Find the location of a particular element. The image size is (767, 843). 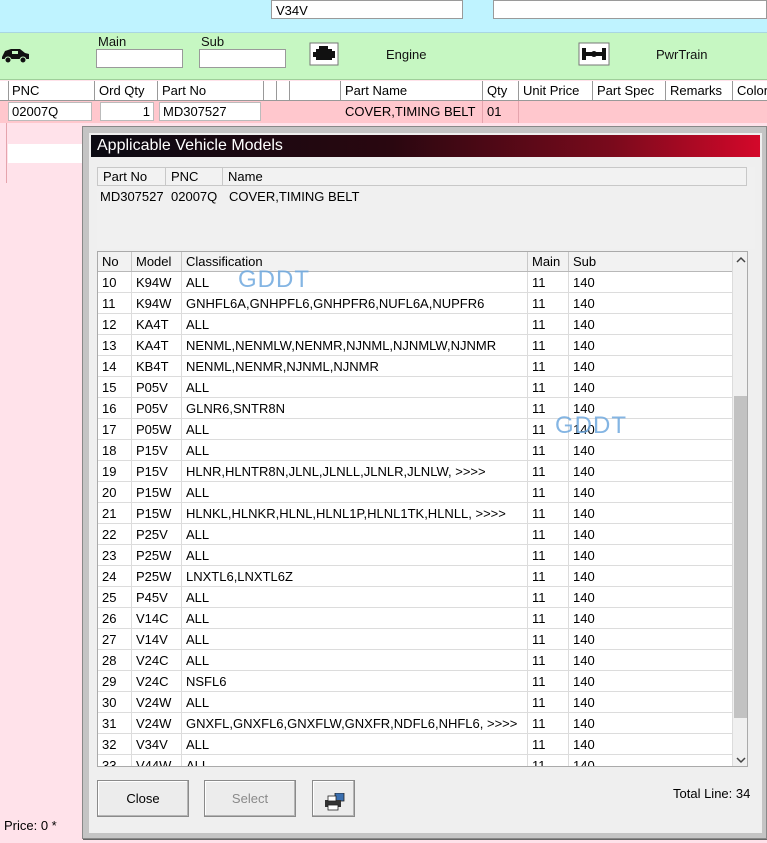

row-no: 12 is located at coordinates (115, 324).